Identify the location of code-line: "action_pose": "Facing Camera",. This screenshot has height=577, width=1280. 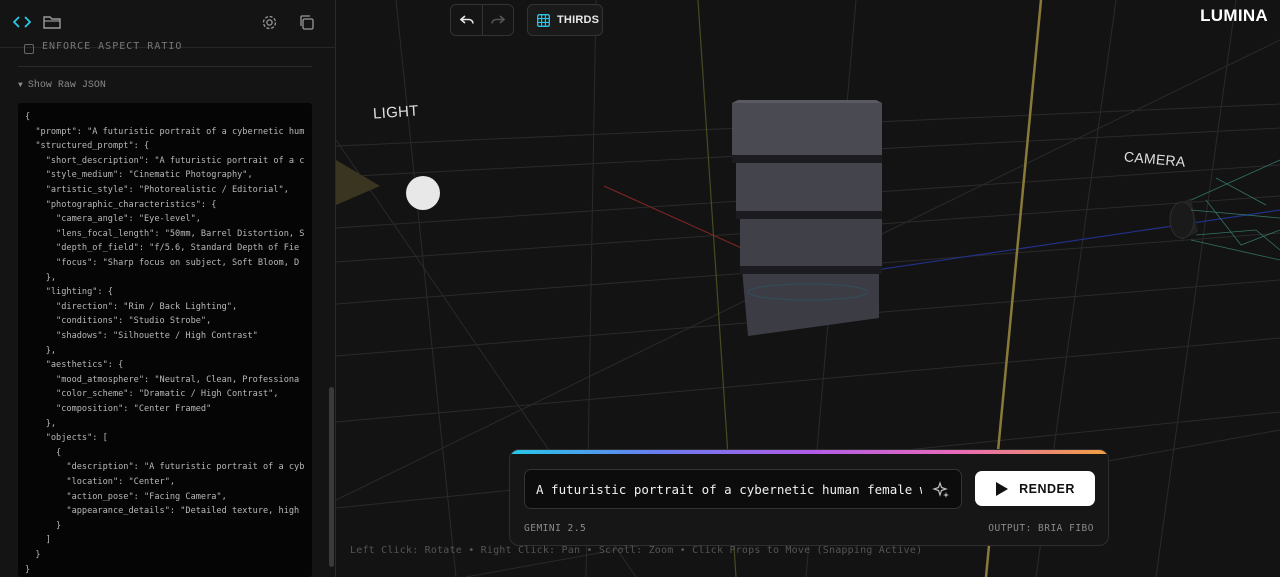
(126, 496).